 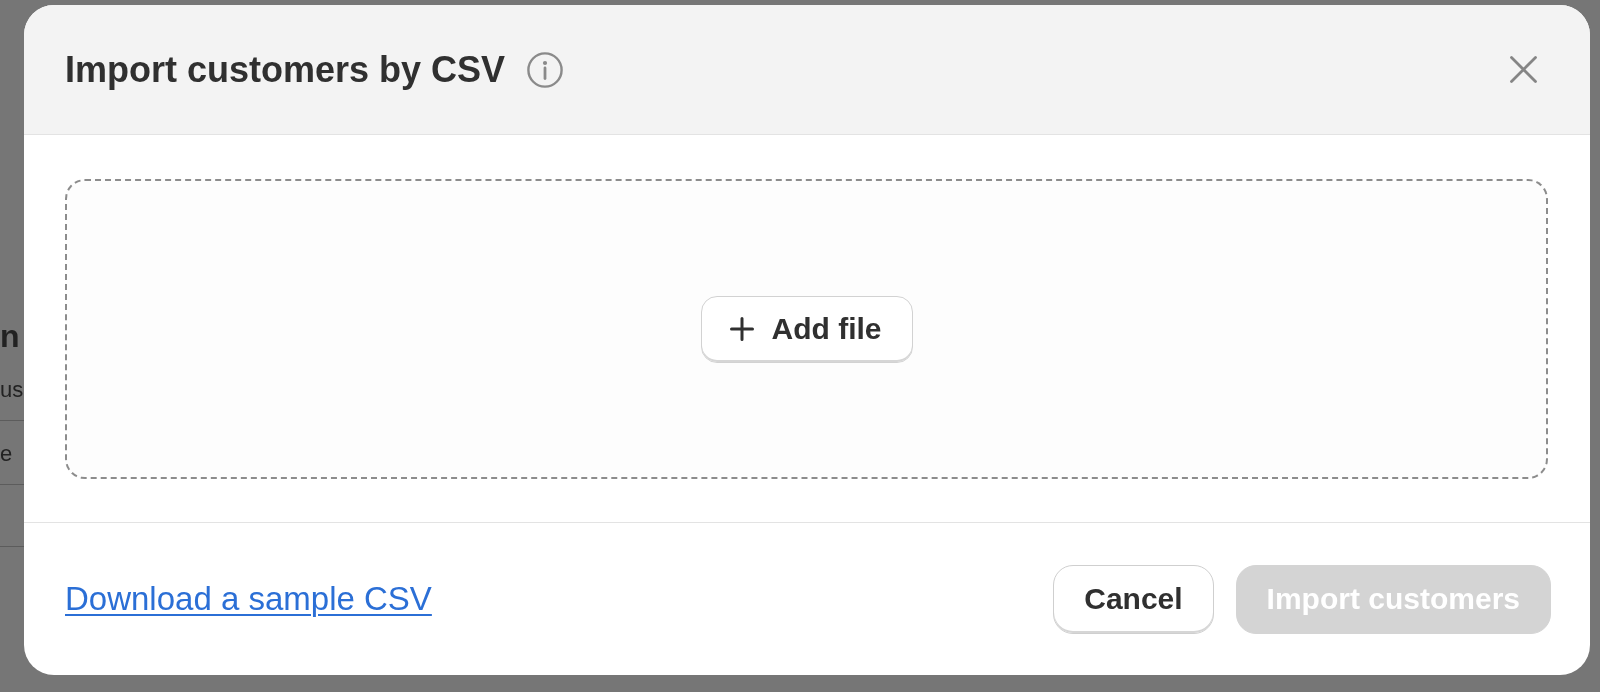 What do you see at coordinates (248, 599) in the screenshot?
I see `download-sample-link: Download a sample CSV` at bounding box center [248, 599].